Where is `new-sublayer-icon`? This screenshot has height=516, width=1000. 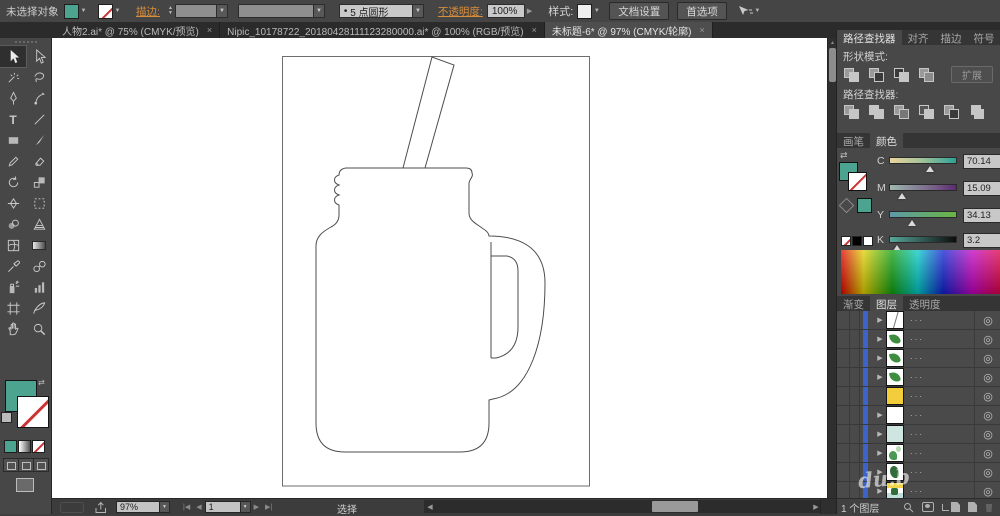 new-sublayer-icon is located at coordinates (951, 507).